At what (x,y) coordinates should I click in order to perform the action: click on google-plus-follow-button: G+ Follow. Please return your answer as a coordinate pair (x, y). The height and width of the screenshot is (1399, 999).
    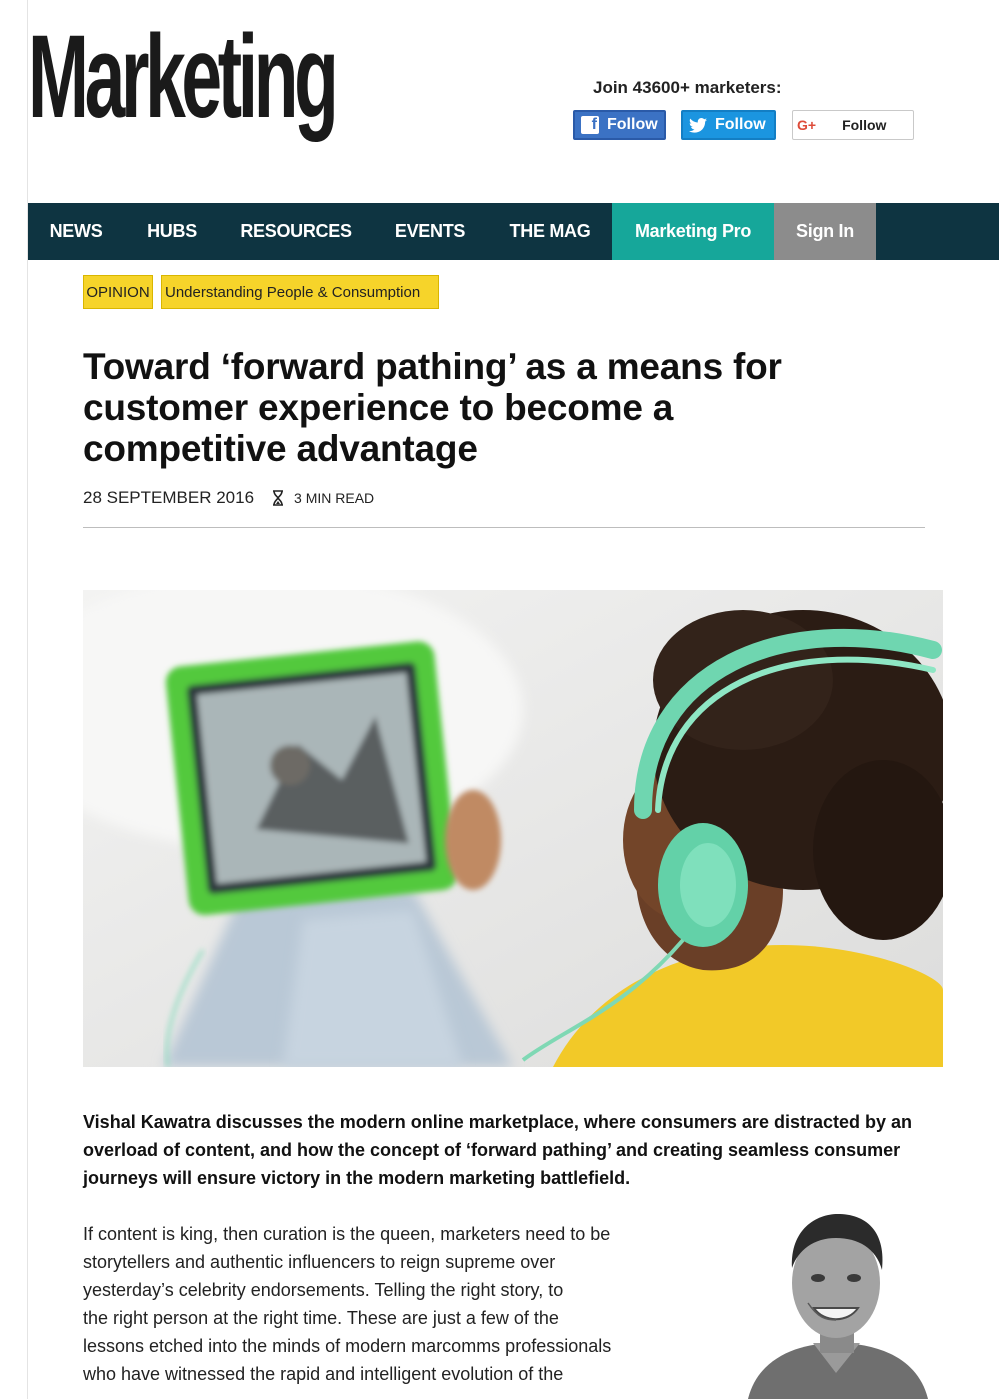
    Looking at the image, I should click on (853, 125).